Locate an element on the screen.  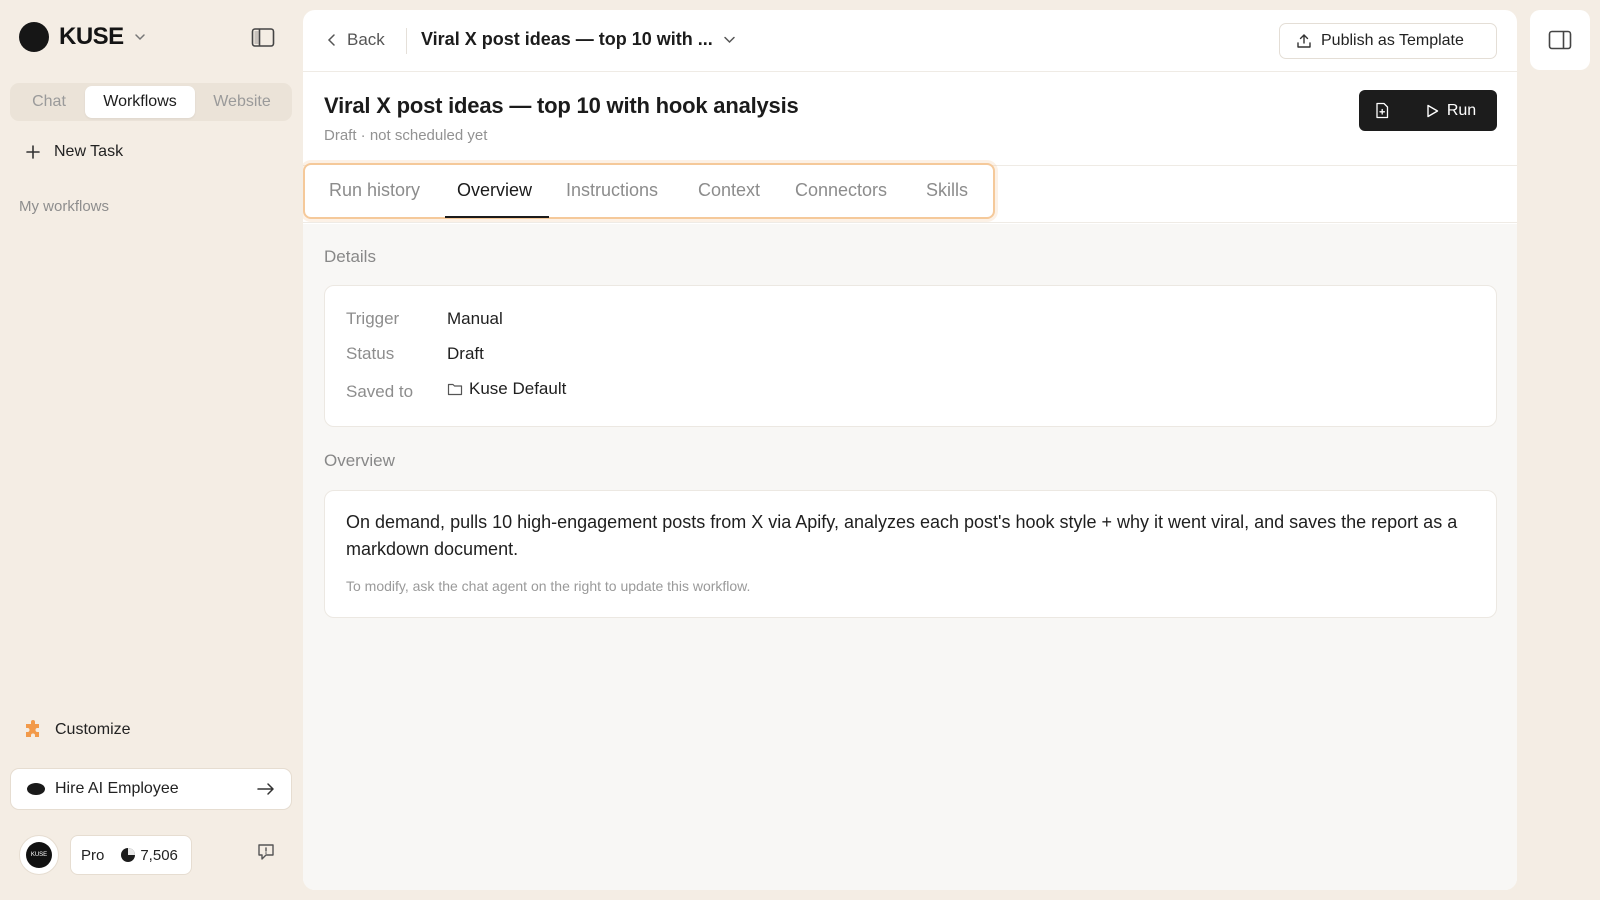
brand-menu: KUSE is located at coordinates (82, 37).